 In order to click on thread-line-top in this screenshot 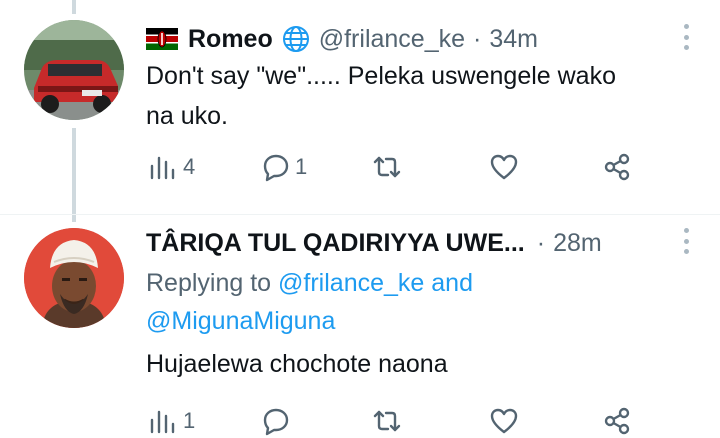, I will do `click(74, 7)`.